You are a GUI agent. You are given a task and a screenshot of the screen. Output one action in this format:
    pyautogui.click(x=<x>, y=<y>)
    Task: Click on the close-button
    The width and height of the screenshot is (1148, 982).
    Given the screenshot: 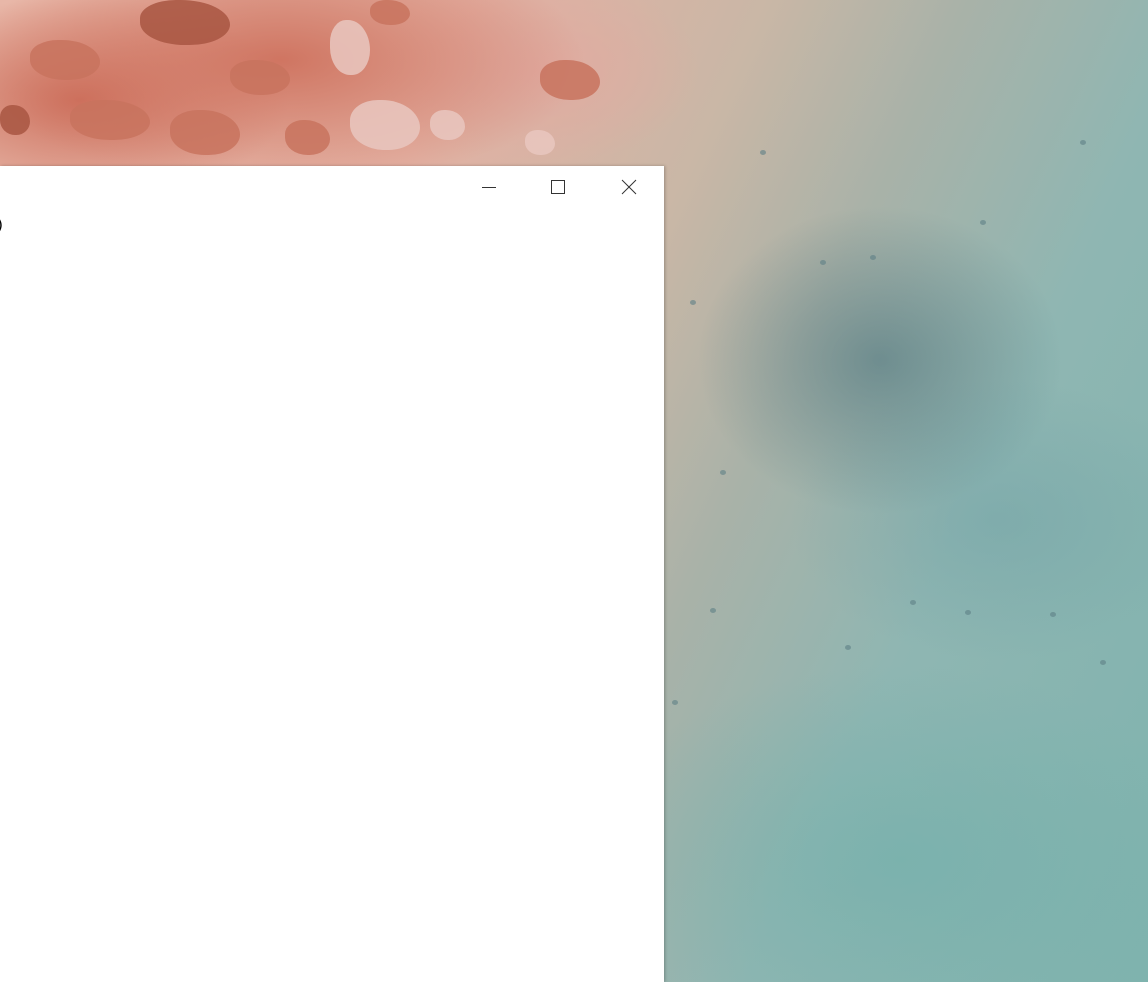 What is the action you would take?
    pyautogui.click(x=629, y=187)
    